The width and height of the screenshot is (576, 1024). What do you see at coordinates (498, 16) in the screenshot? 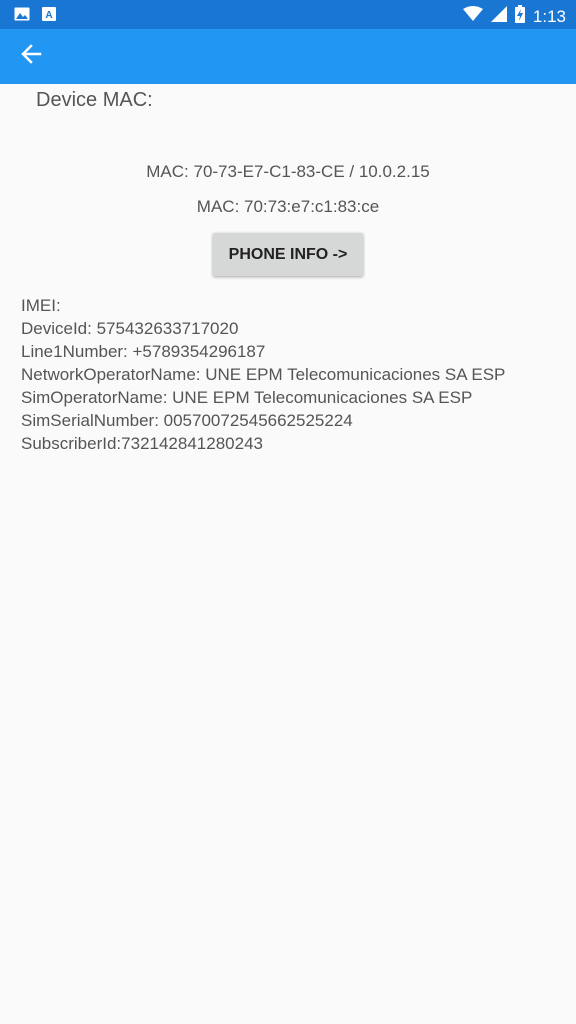
I see `signal-icon` at bounding box center [498, 16].